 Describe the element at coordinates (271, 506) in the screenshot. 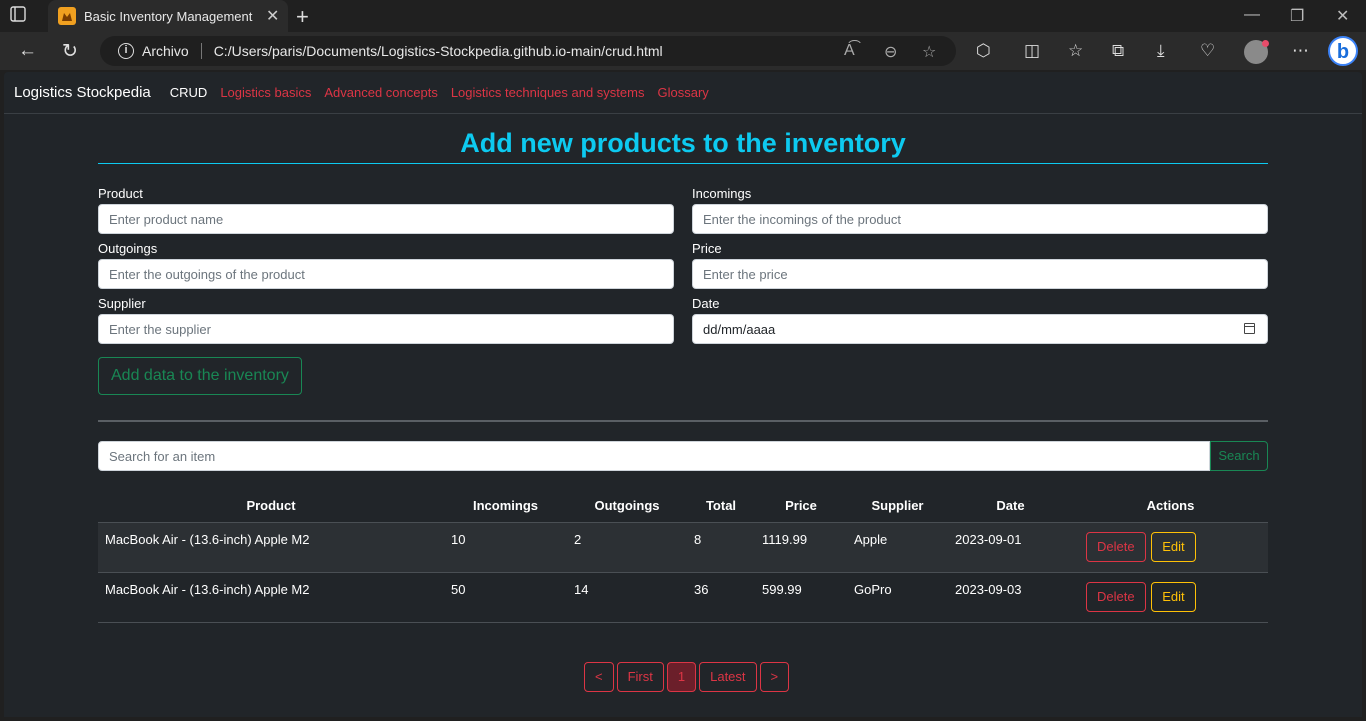

I see `column-header-product: Product` at that location.